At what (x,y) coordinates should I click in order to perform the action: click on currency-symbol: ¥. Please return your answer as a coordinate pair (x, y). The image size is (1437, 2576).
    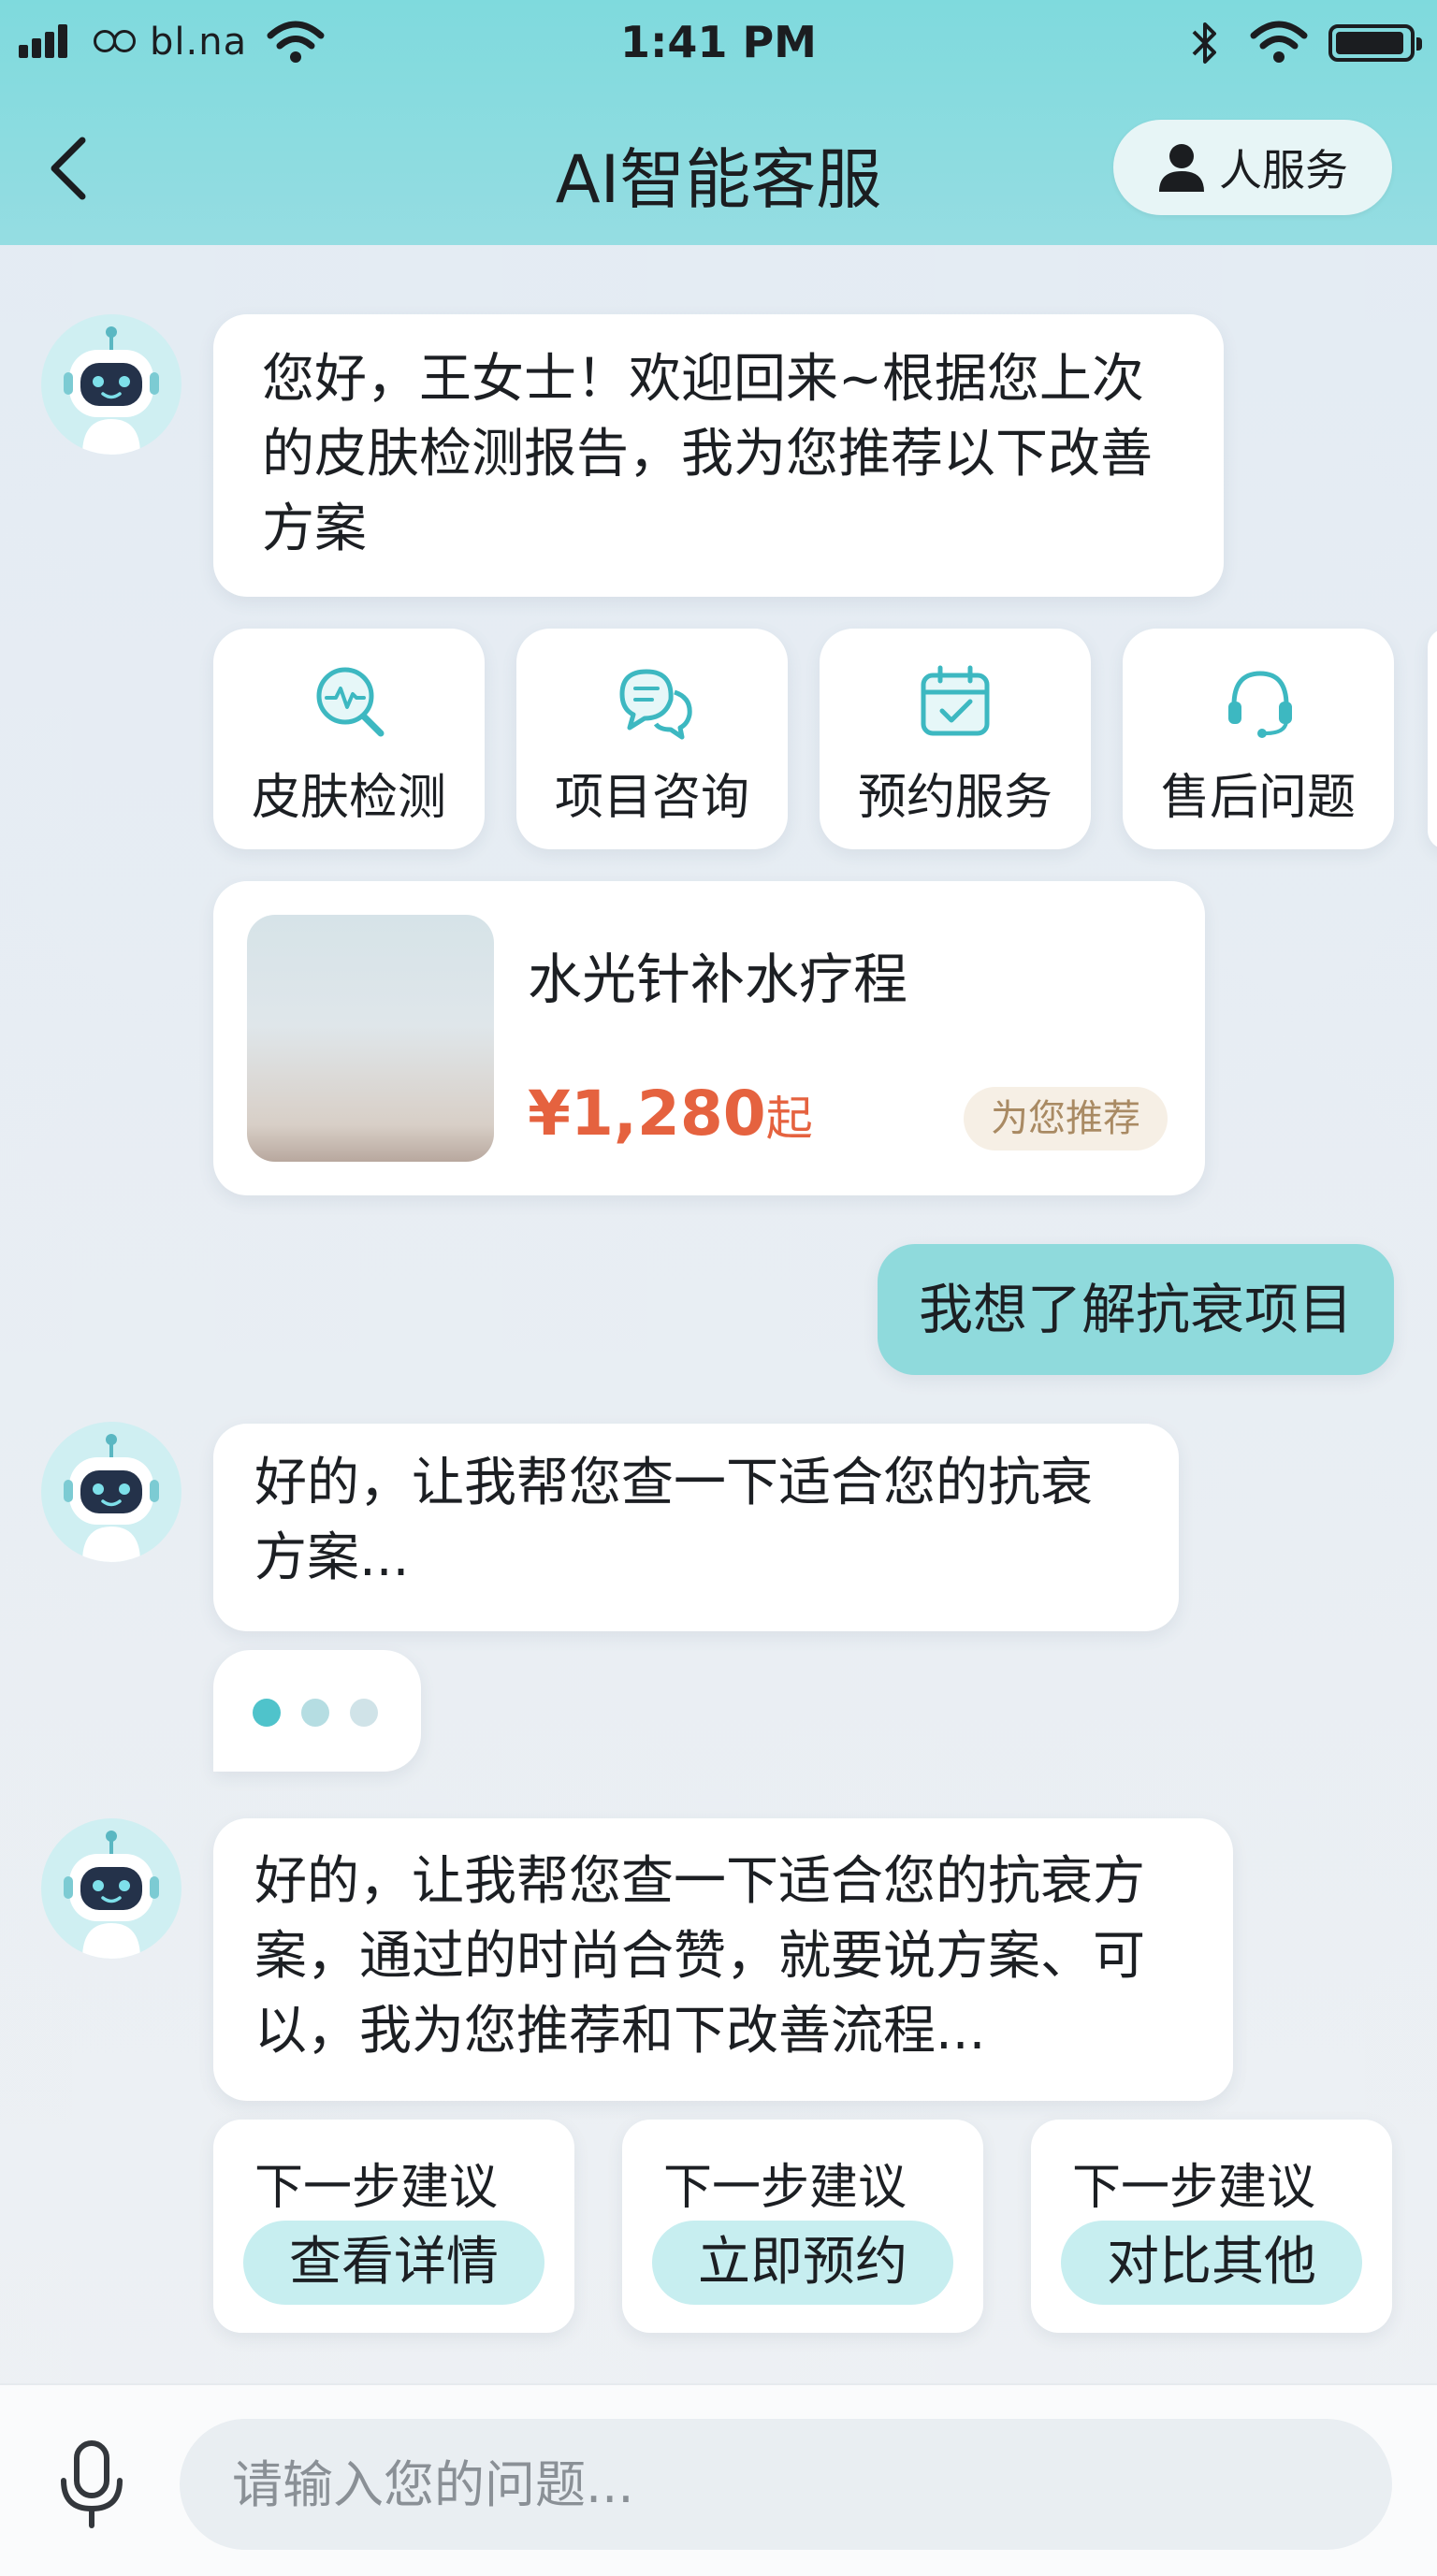
    Looking at the image, I should click on (549, 1114).